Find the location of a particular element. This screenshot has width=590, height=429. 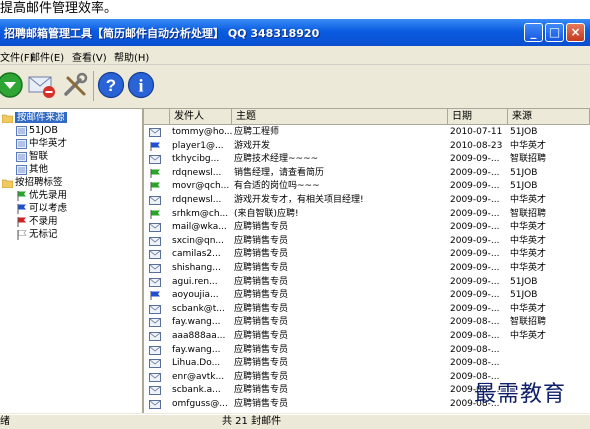

table-row: shishang... 应聘销售专员 2009-09-... 中华英才 is located at coordinates (367, 269).